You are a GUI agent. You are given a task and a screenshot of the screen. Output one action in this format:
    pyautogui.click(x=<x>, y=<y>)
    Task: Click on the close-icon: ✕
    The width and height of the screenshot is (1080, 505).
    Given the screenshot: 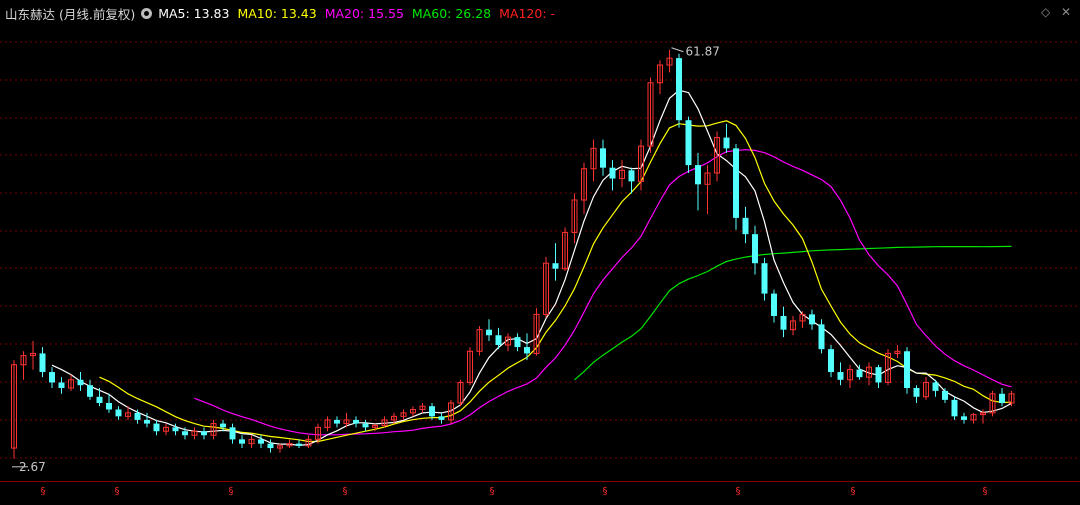 What is the action you would take?
    pyautogui.click(x=1066, y=12)
    